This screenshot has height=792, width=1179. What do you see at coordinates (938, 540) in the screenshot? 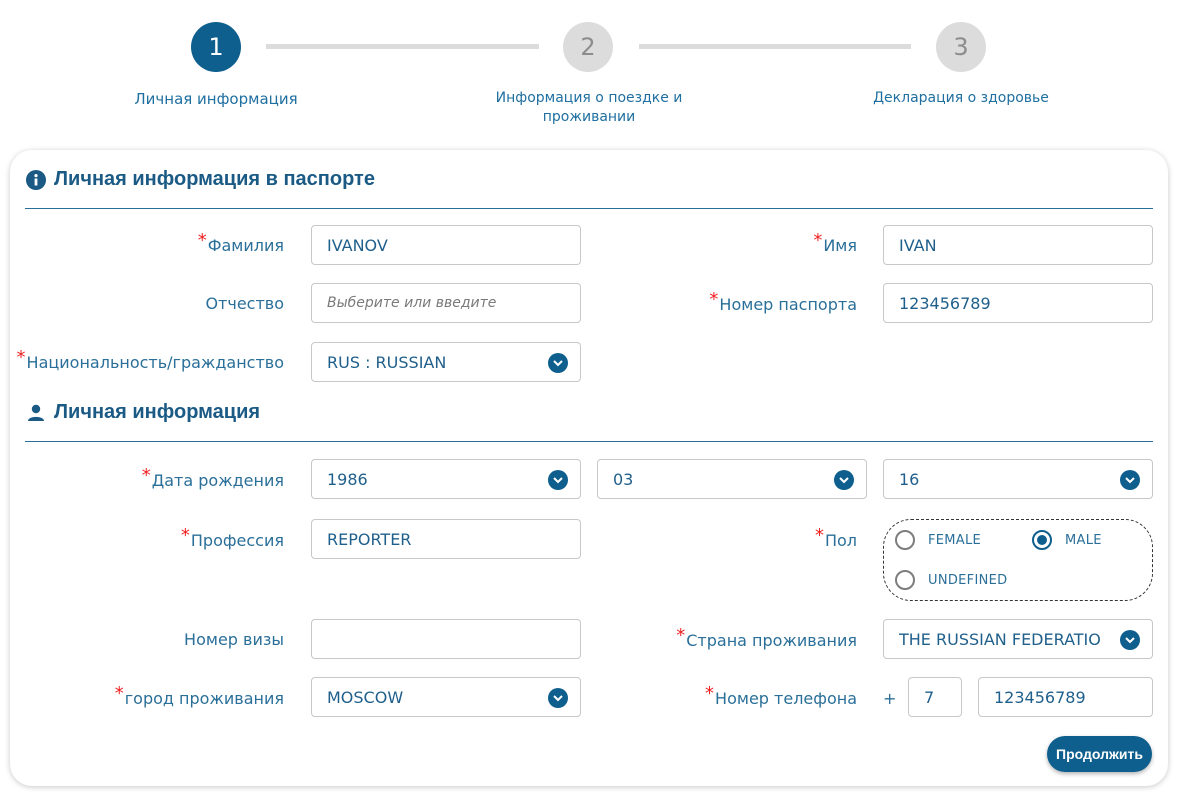
I see `gender-option-female: FEMALE` at bounding box center [938, 540].